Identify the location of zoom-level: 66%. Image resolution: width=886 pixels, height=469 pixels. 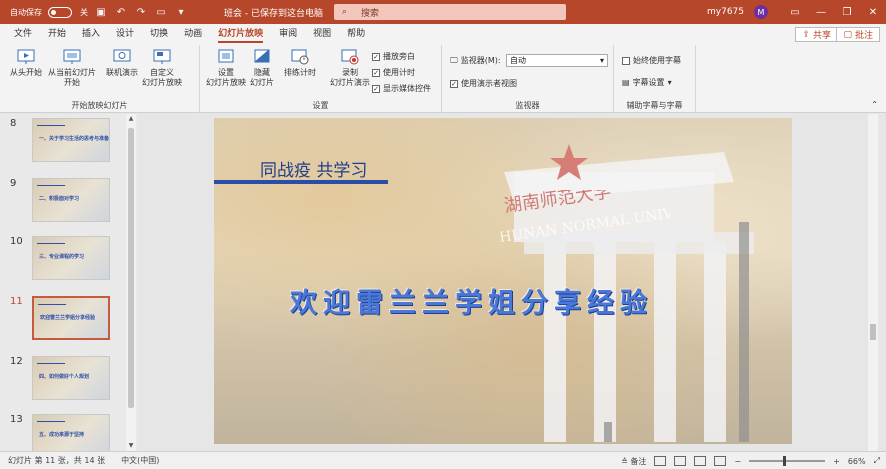
(857, 461).